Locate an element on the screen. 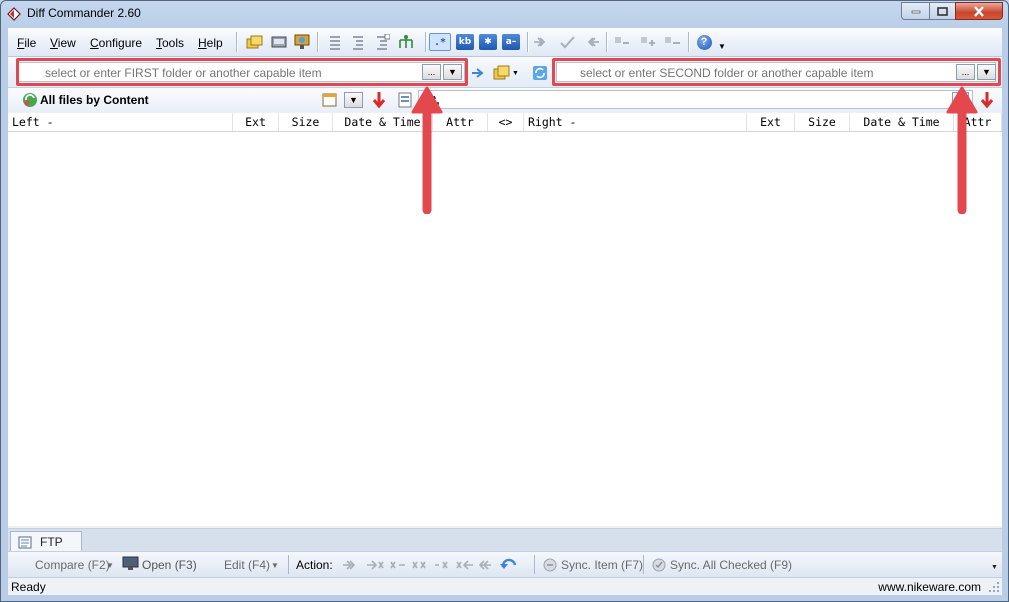 This screenshot has width=1009, height=602. filter-options-button: ✱ is located at coordinates (488, 42).